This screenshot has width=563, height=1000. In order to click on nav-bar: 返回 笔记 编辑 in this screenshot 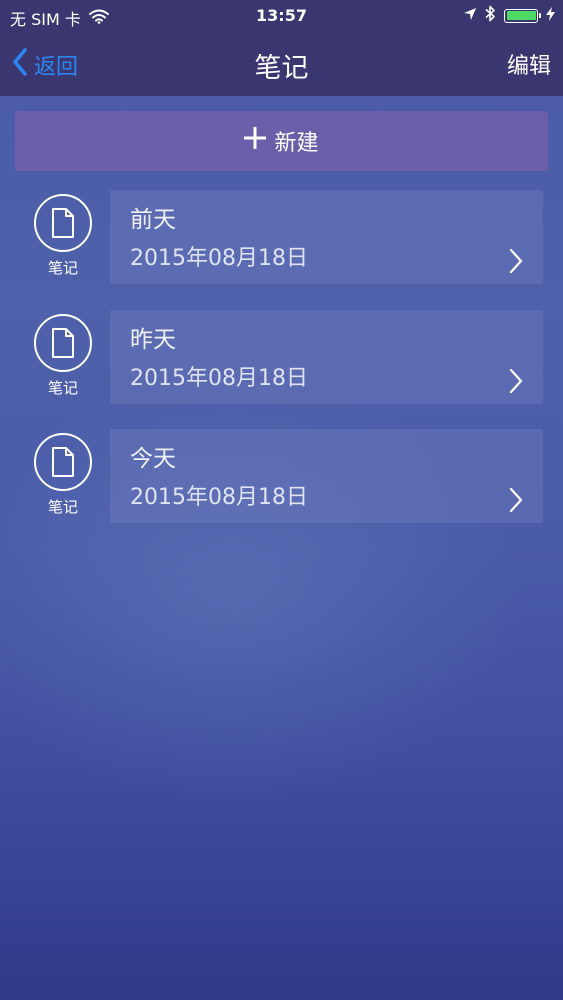, I will do `click(281, 64)`.